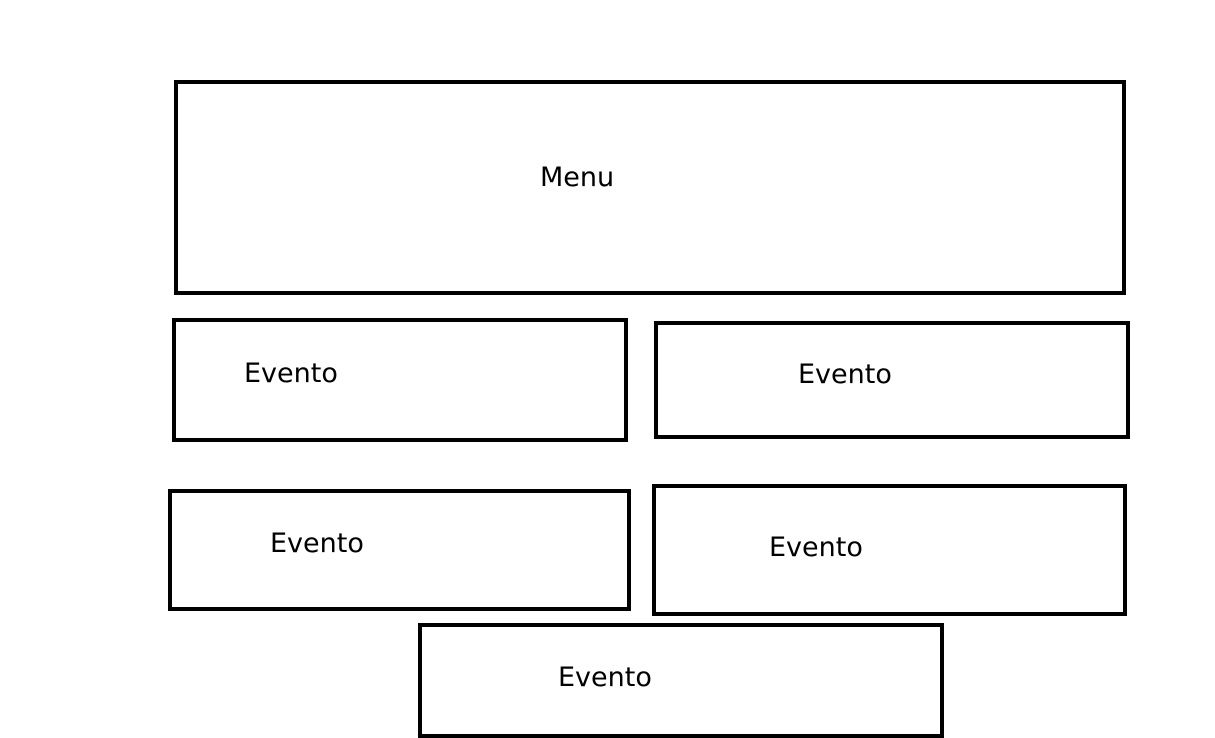  Describe the element at coordinates (400, 380) in the screenshot. I see `event-box-1: Evento` at that location.